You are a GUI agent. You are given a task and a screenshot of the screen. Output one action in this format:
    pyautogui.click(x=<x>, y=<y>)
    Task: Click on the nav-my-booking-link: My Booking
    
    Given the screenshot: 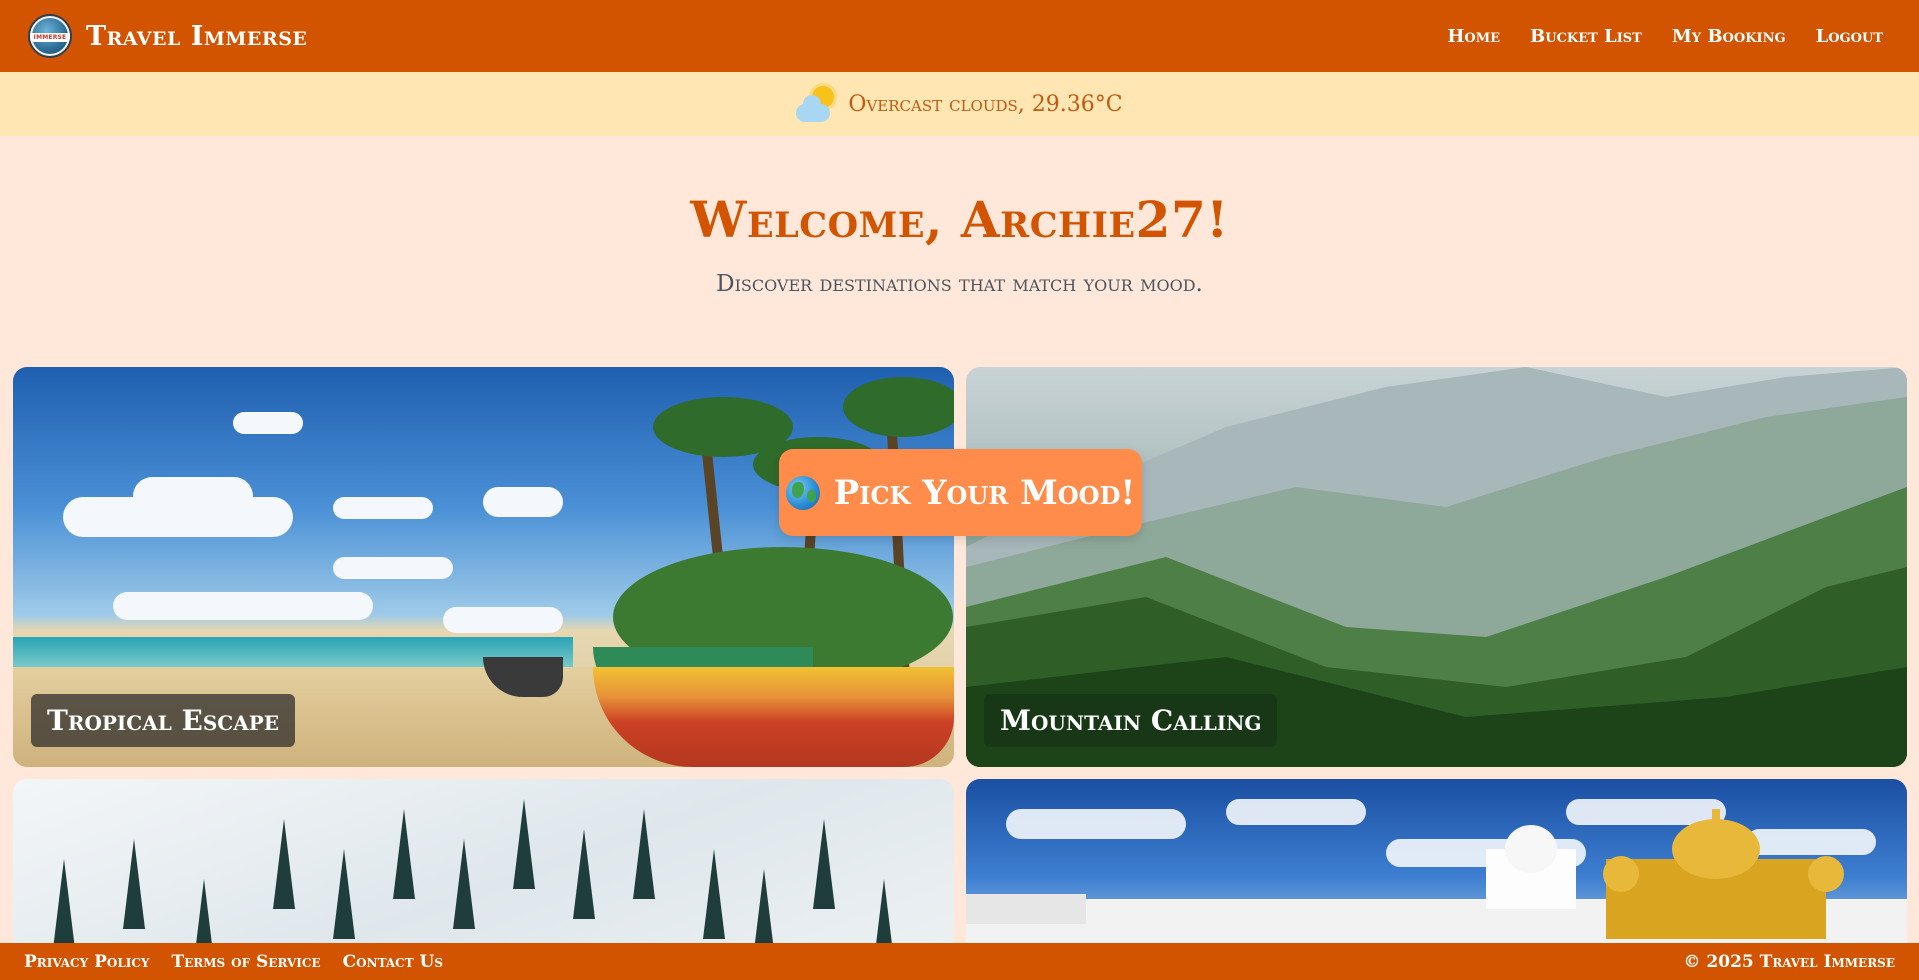 What is the action you would take?
    pyautogui.click(x=1729, y=36)
    